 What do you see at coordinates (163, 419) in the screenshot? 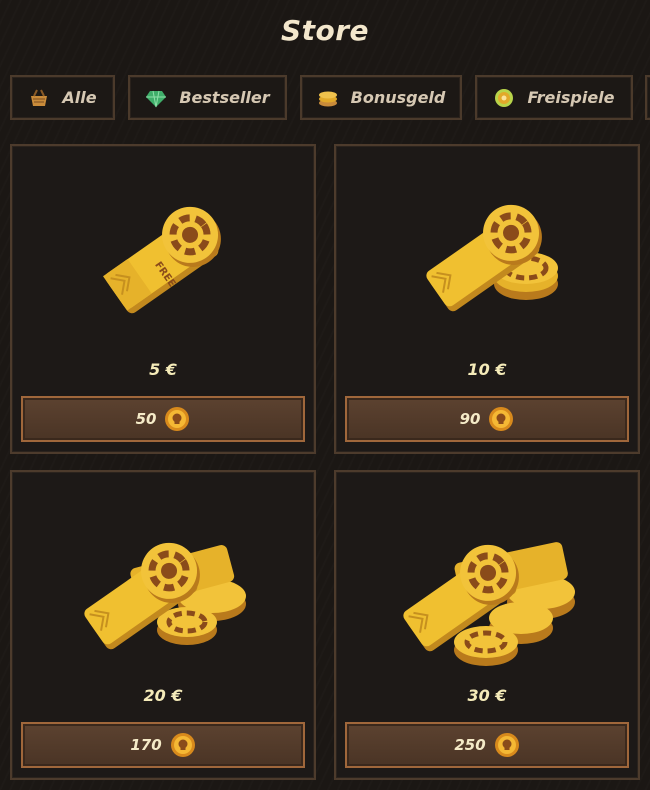
I see `buy-button: 50` at bounding box center [163, 419].